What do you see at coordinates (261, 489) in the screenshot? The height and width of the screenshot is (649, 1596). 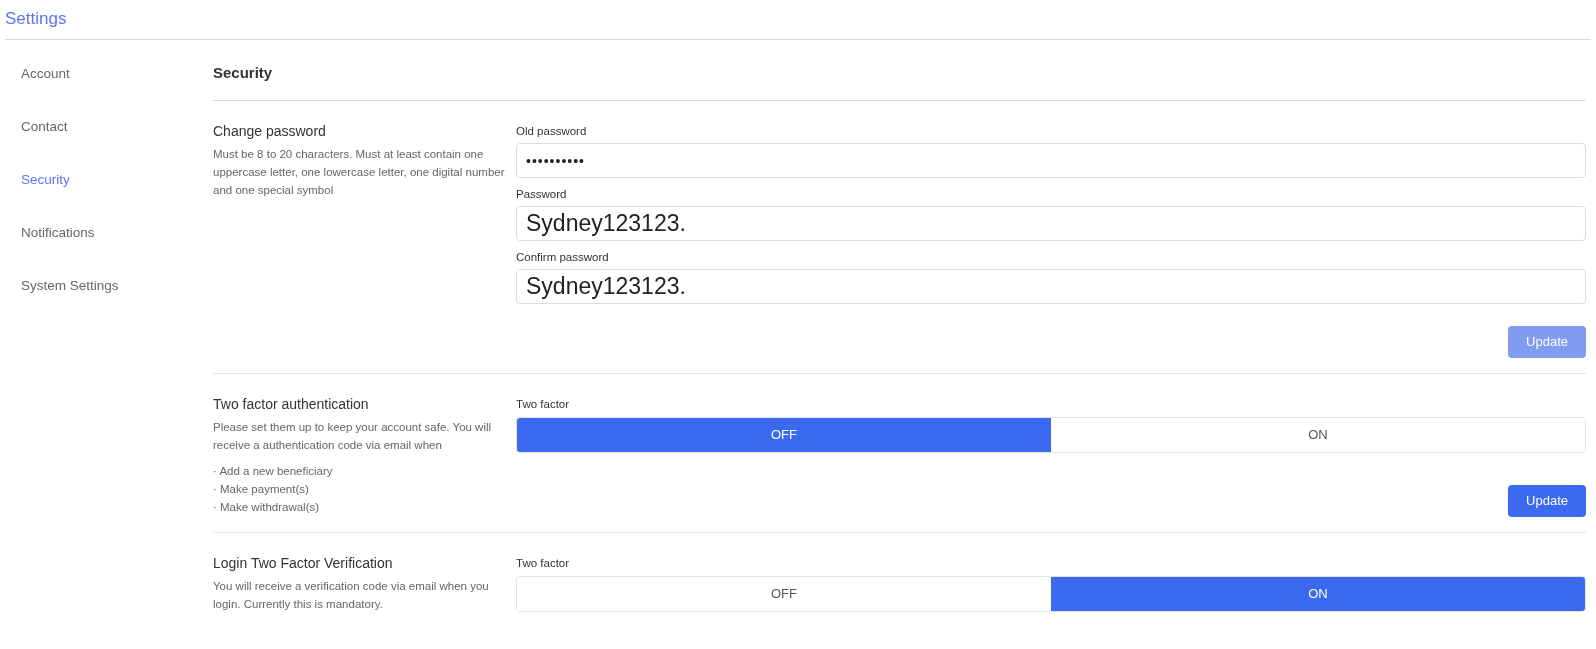 I see `bullet-item: · Make payment(s)` at bounding box center [261, 489].